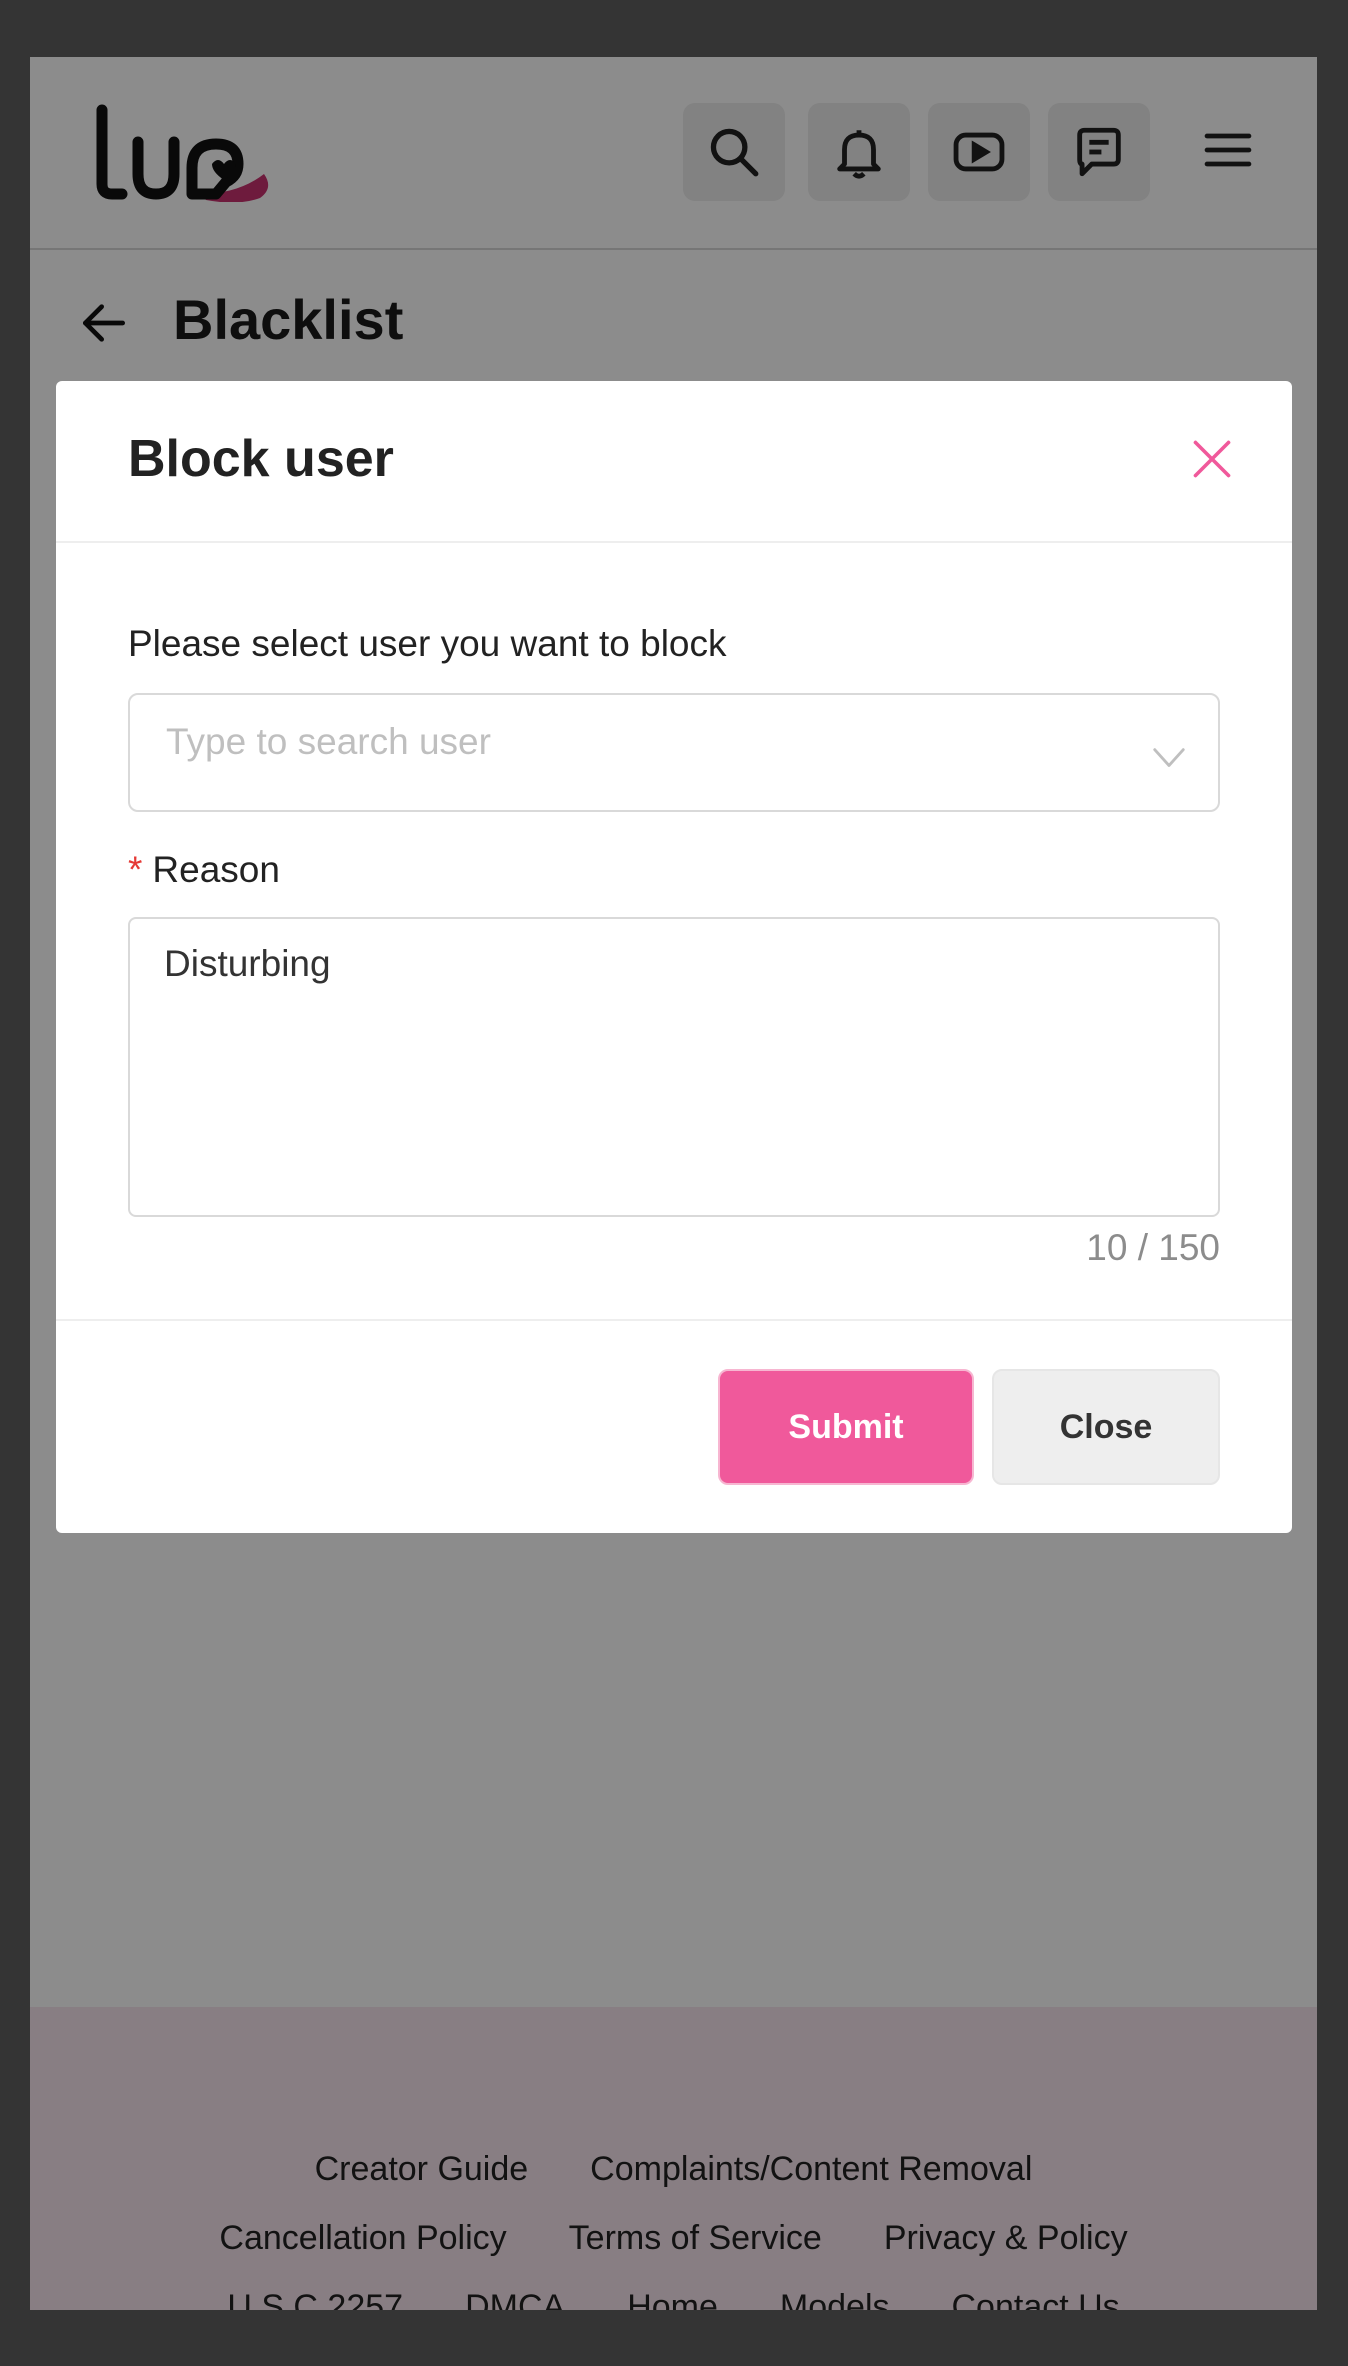 The width and height of the screenshot is (1348, 2366). What do you see at coordinates (674, 752) in the screenshot?
I see `user-search-select: Type to search user` at bounding box center [674, 752].